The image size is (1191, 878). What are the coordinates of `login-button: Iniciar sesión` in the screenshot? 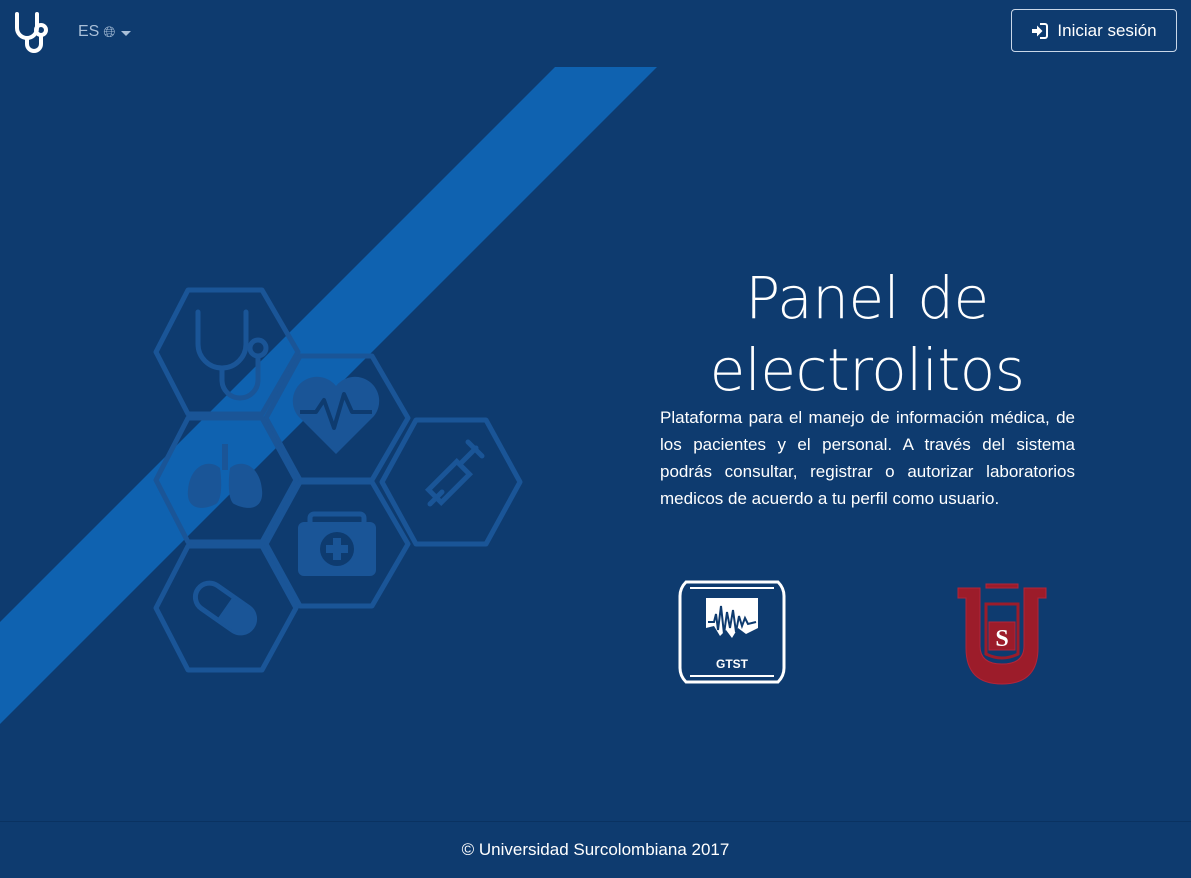 It's located at (1094, 30).